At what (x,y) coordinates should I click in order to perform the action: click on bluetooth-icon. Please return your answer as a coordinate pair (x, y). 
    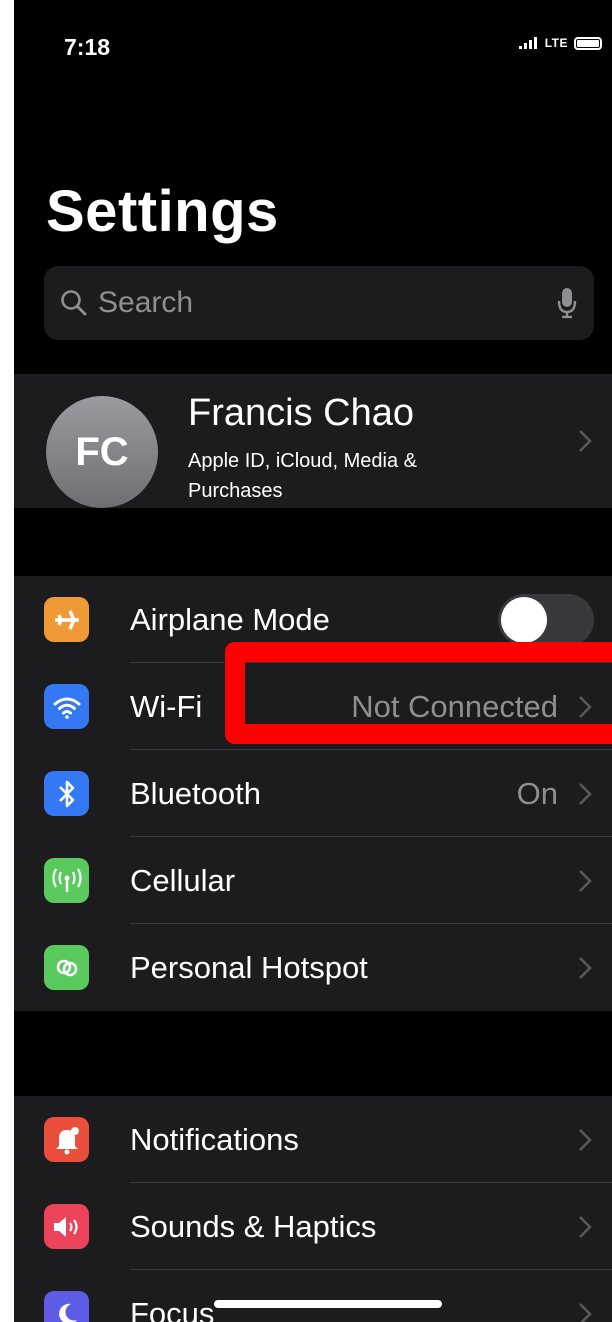
    Looking at the image, I should click on (66, 793).